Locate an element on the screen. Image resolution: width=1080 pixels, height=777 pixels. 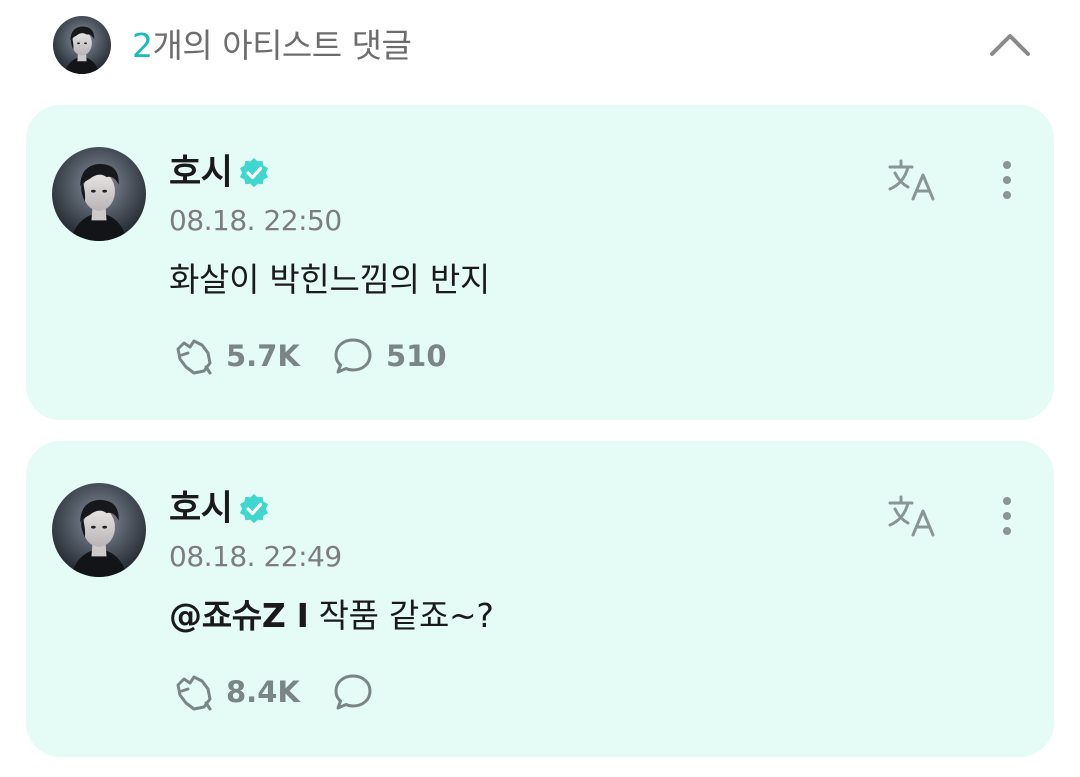
comment-timestamp: 08.18. 22:50 is located at coordinates (255, 220).